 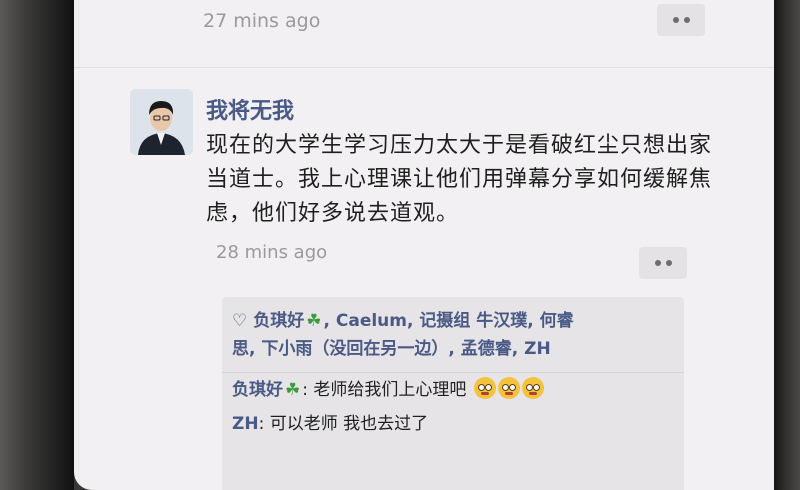 I want to click on avatar, so click(x=161, y=122).